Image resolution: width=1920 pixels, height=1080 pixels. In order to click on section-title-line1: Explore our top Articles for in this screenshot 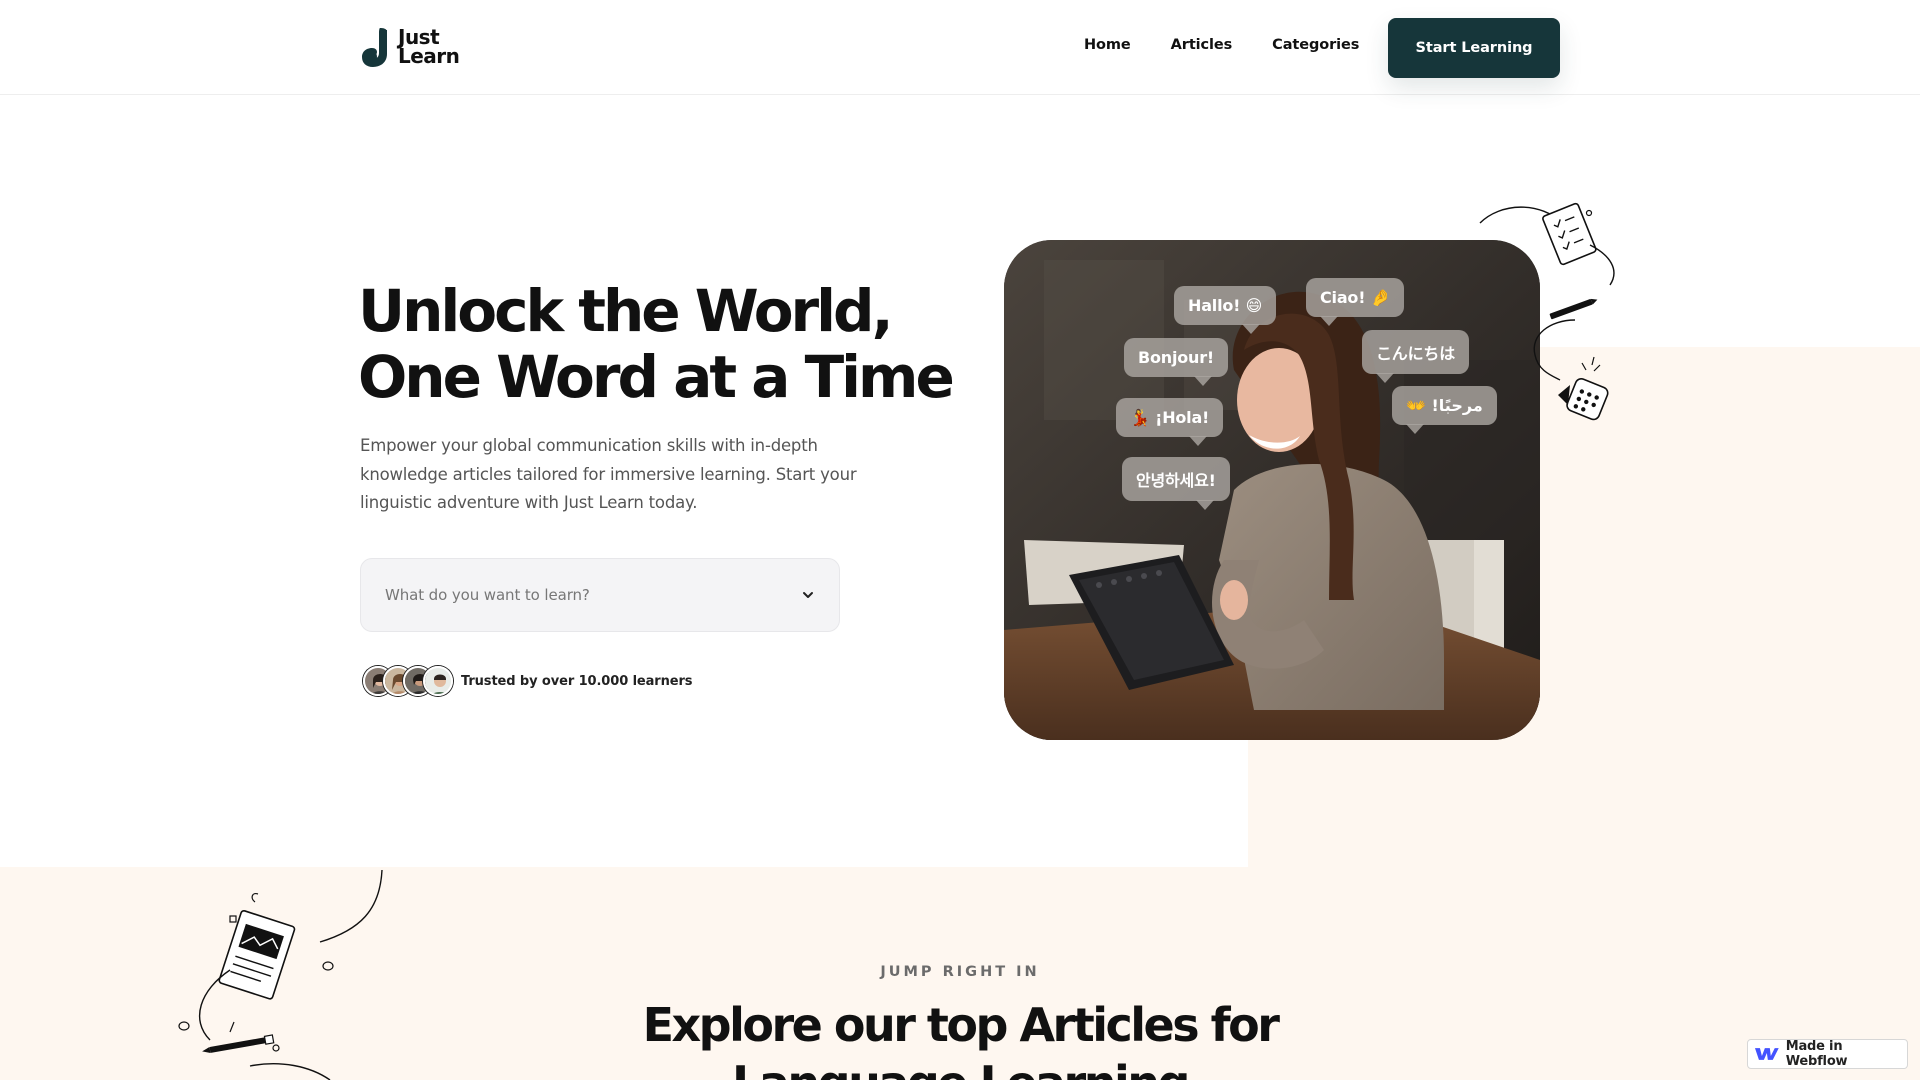, I will do `click(961, 1025)`.